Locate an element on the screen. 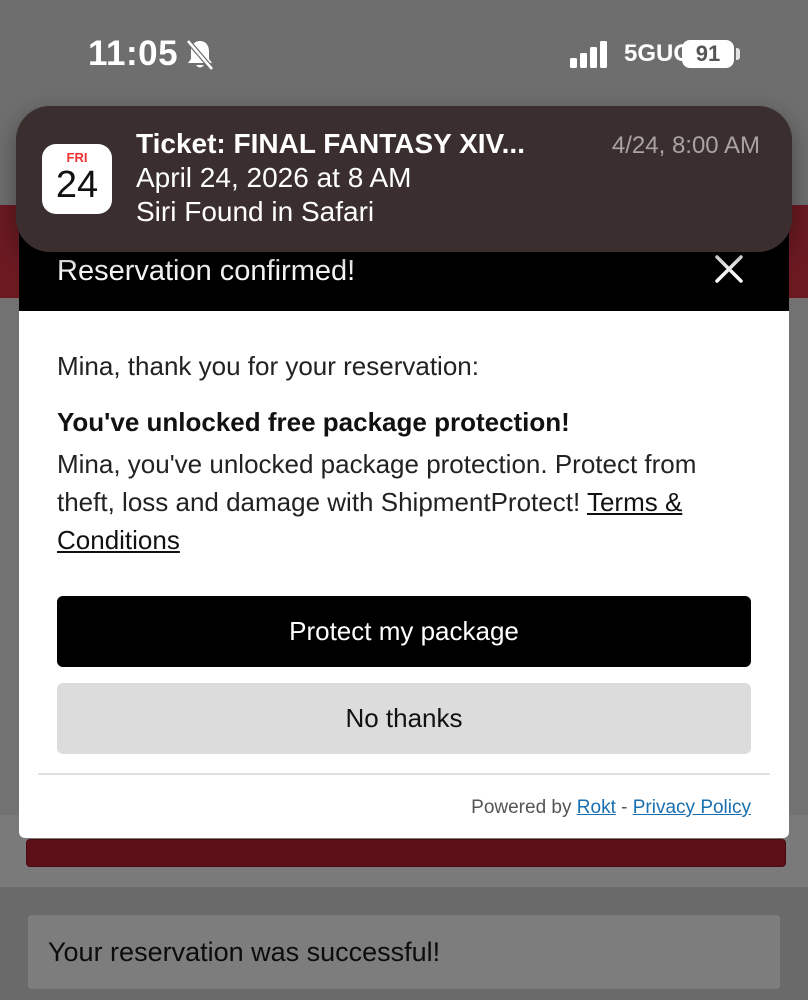  modal-footer: Powered by Rokt - Privacy Policy is located at coordinates (611, 808).